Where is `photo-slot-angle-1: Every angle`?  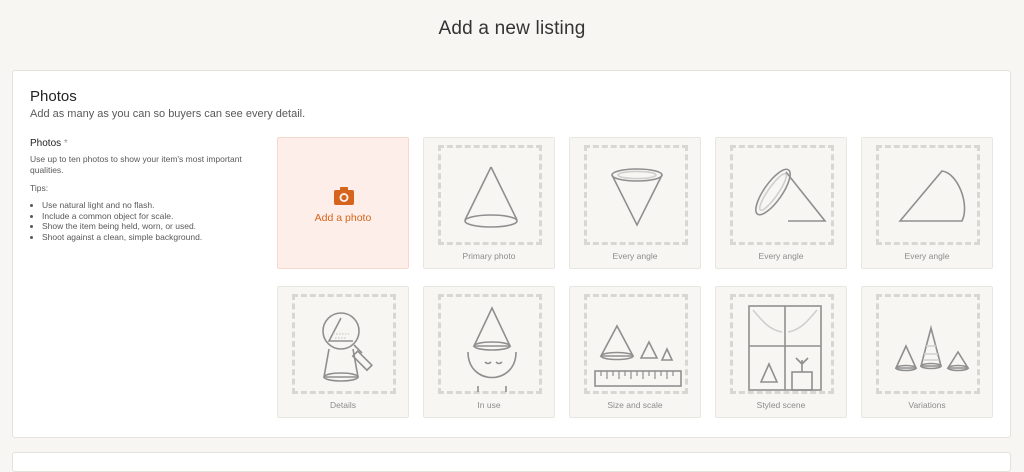 photo-slot-angle-1: Every angle is located at coordinates (635, 203).